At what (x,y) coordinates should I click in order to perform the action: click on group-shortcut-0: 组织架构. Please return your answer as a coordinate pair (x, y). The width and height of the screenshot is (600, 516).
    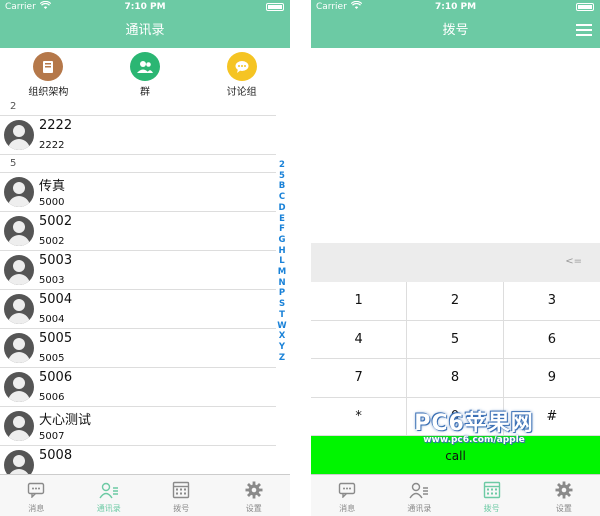
    Looking at the image, I should click on (48, 73).